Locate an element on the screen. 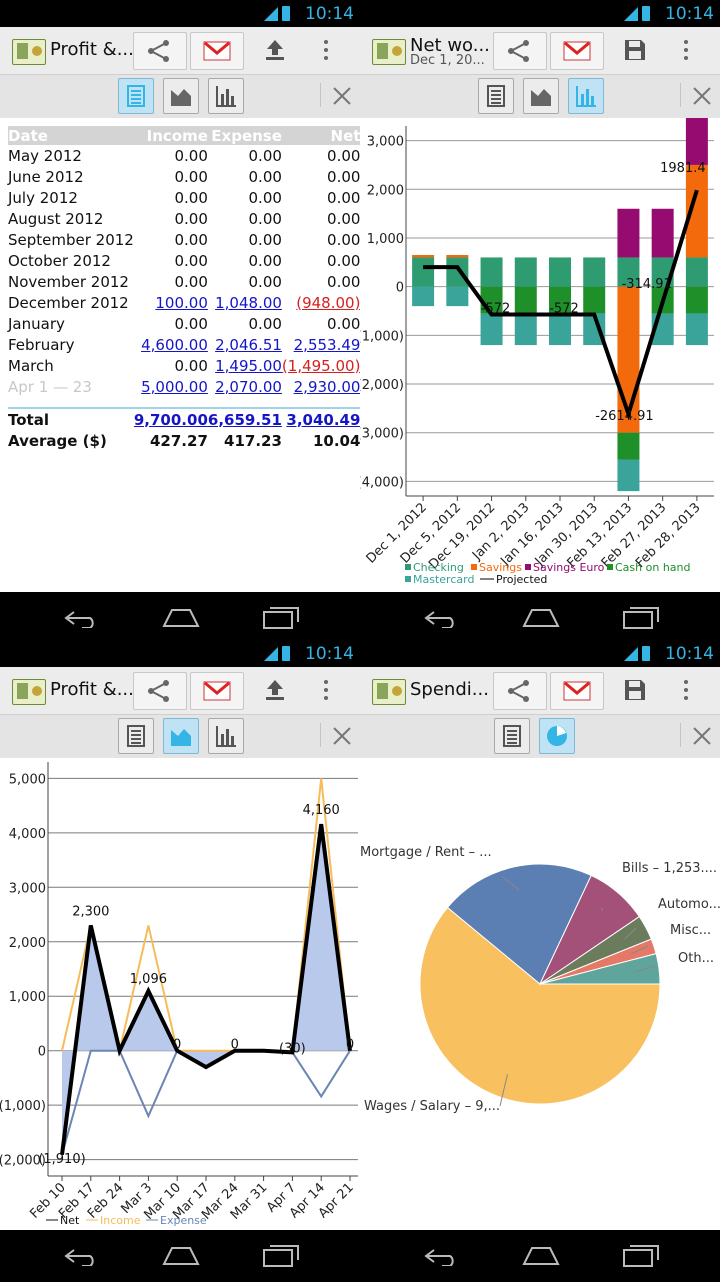 The width and height of the screenshot is (720, 1282). bar-segment is located at coordinates (697, 271).